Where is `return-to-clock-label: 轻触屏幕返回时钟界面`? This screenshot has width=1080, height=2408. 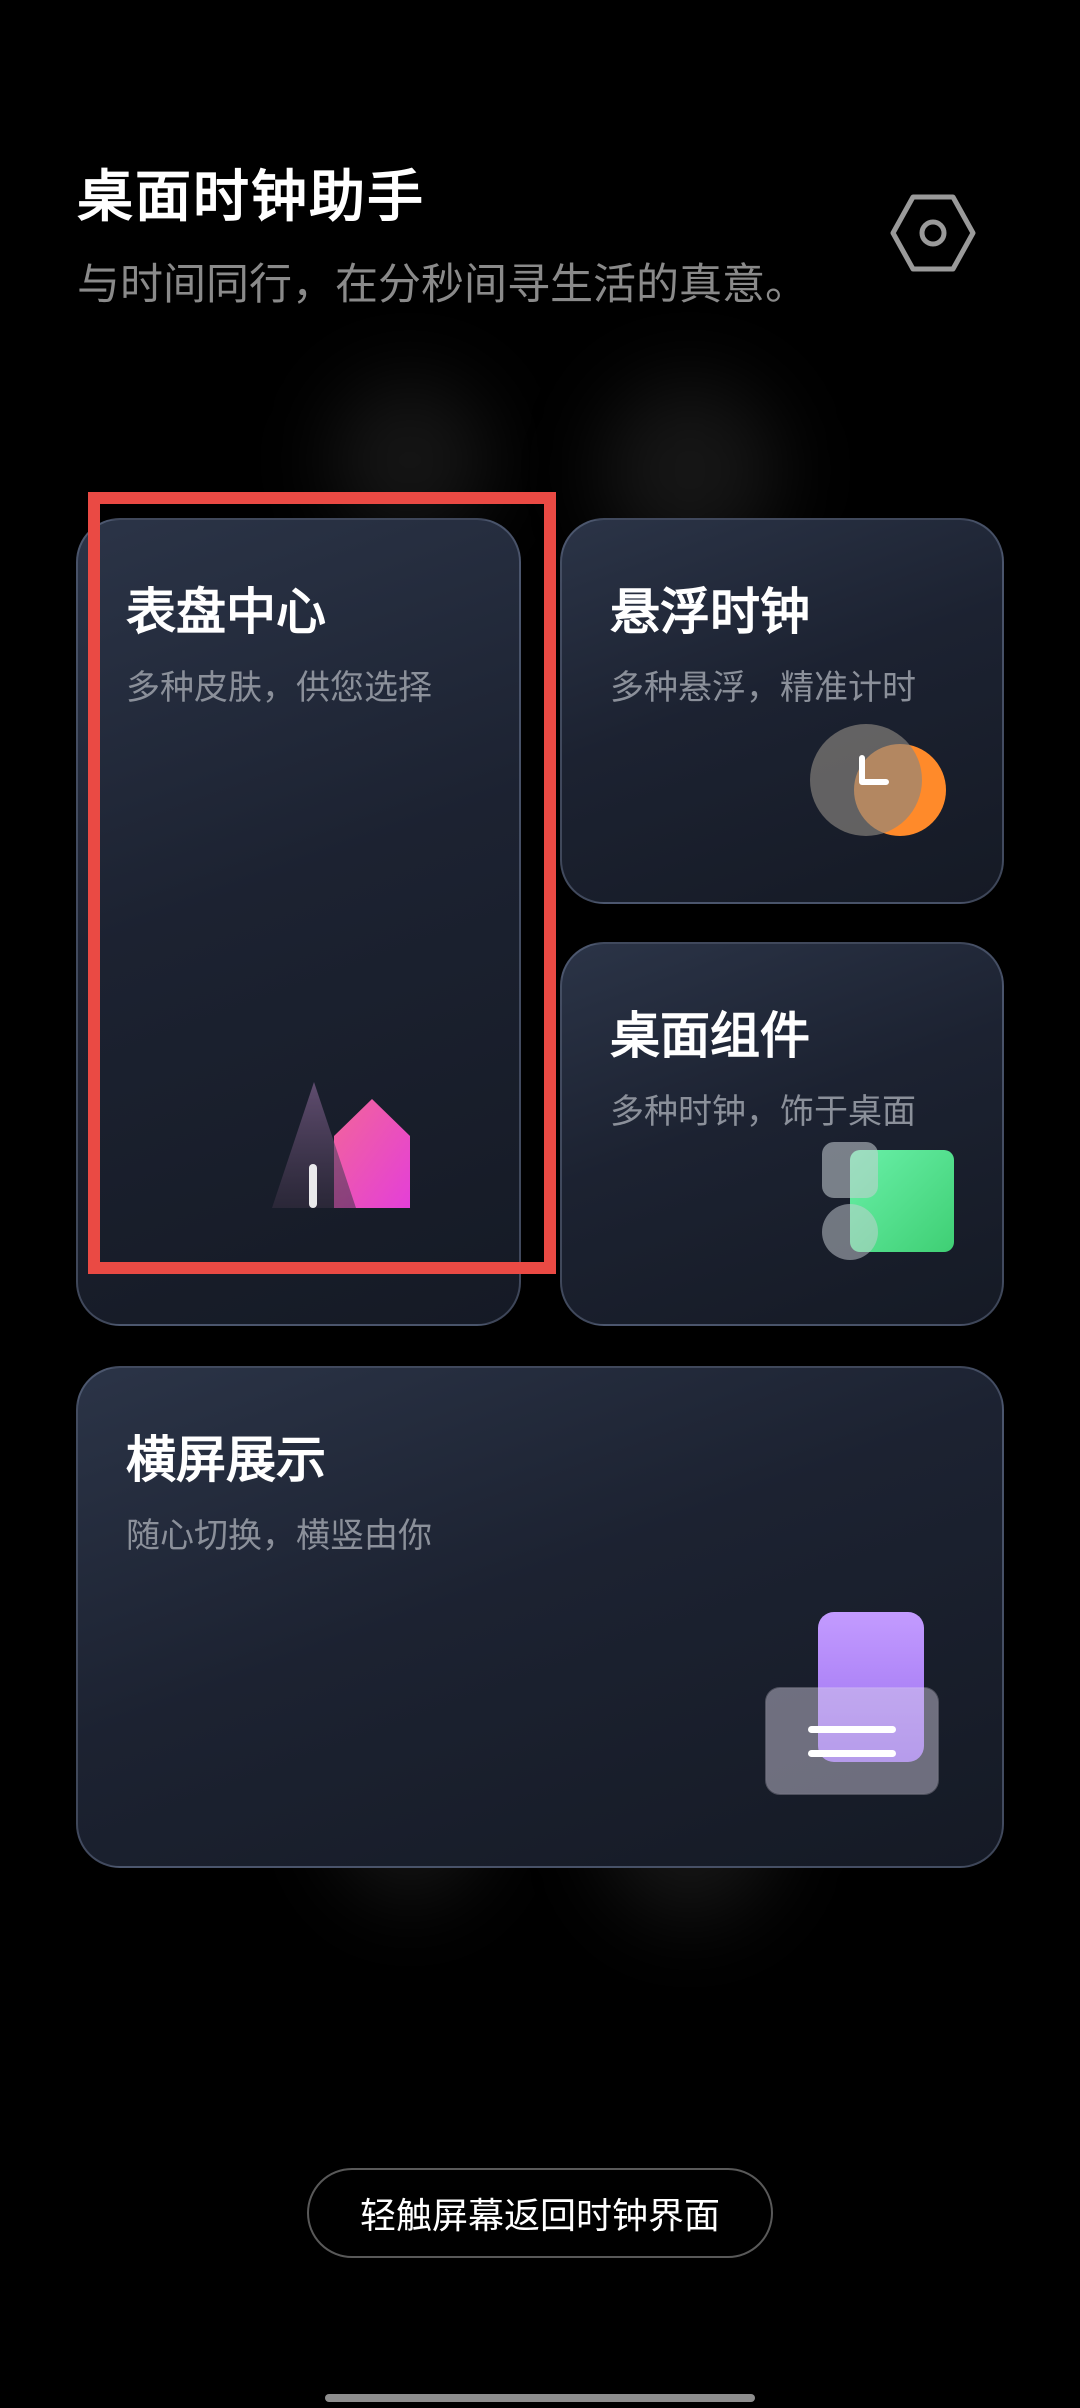
return-to-clock-label: 轻触屏幕返回时钟界面 is located at coordinates (539, 2216).